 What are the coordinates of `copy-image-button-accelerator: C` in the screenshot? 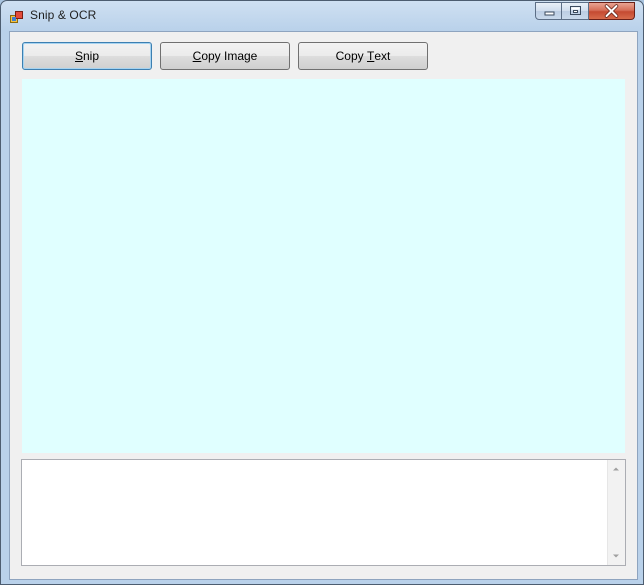 It's located at (197, 56).